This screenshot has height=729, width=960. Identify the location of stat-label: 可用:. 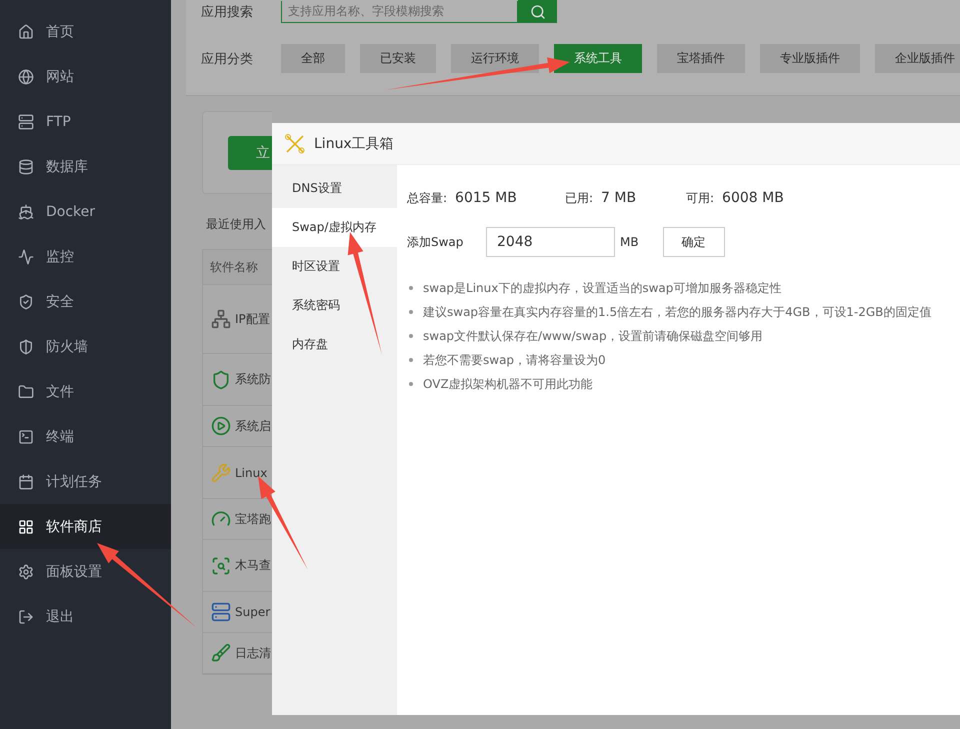
(700, 198).